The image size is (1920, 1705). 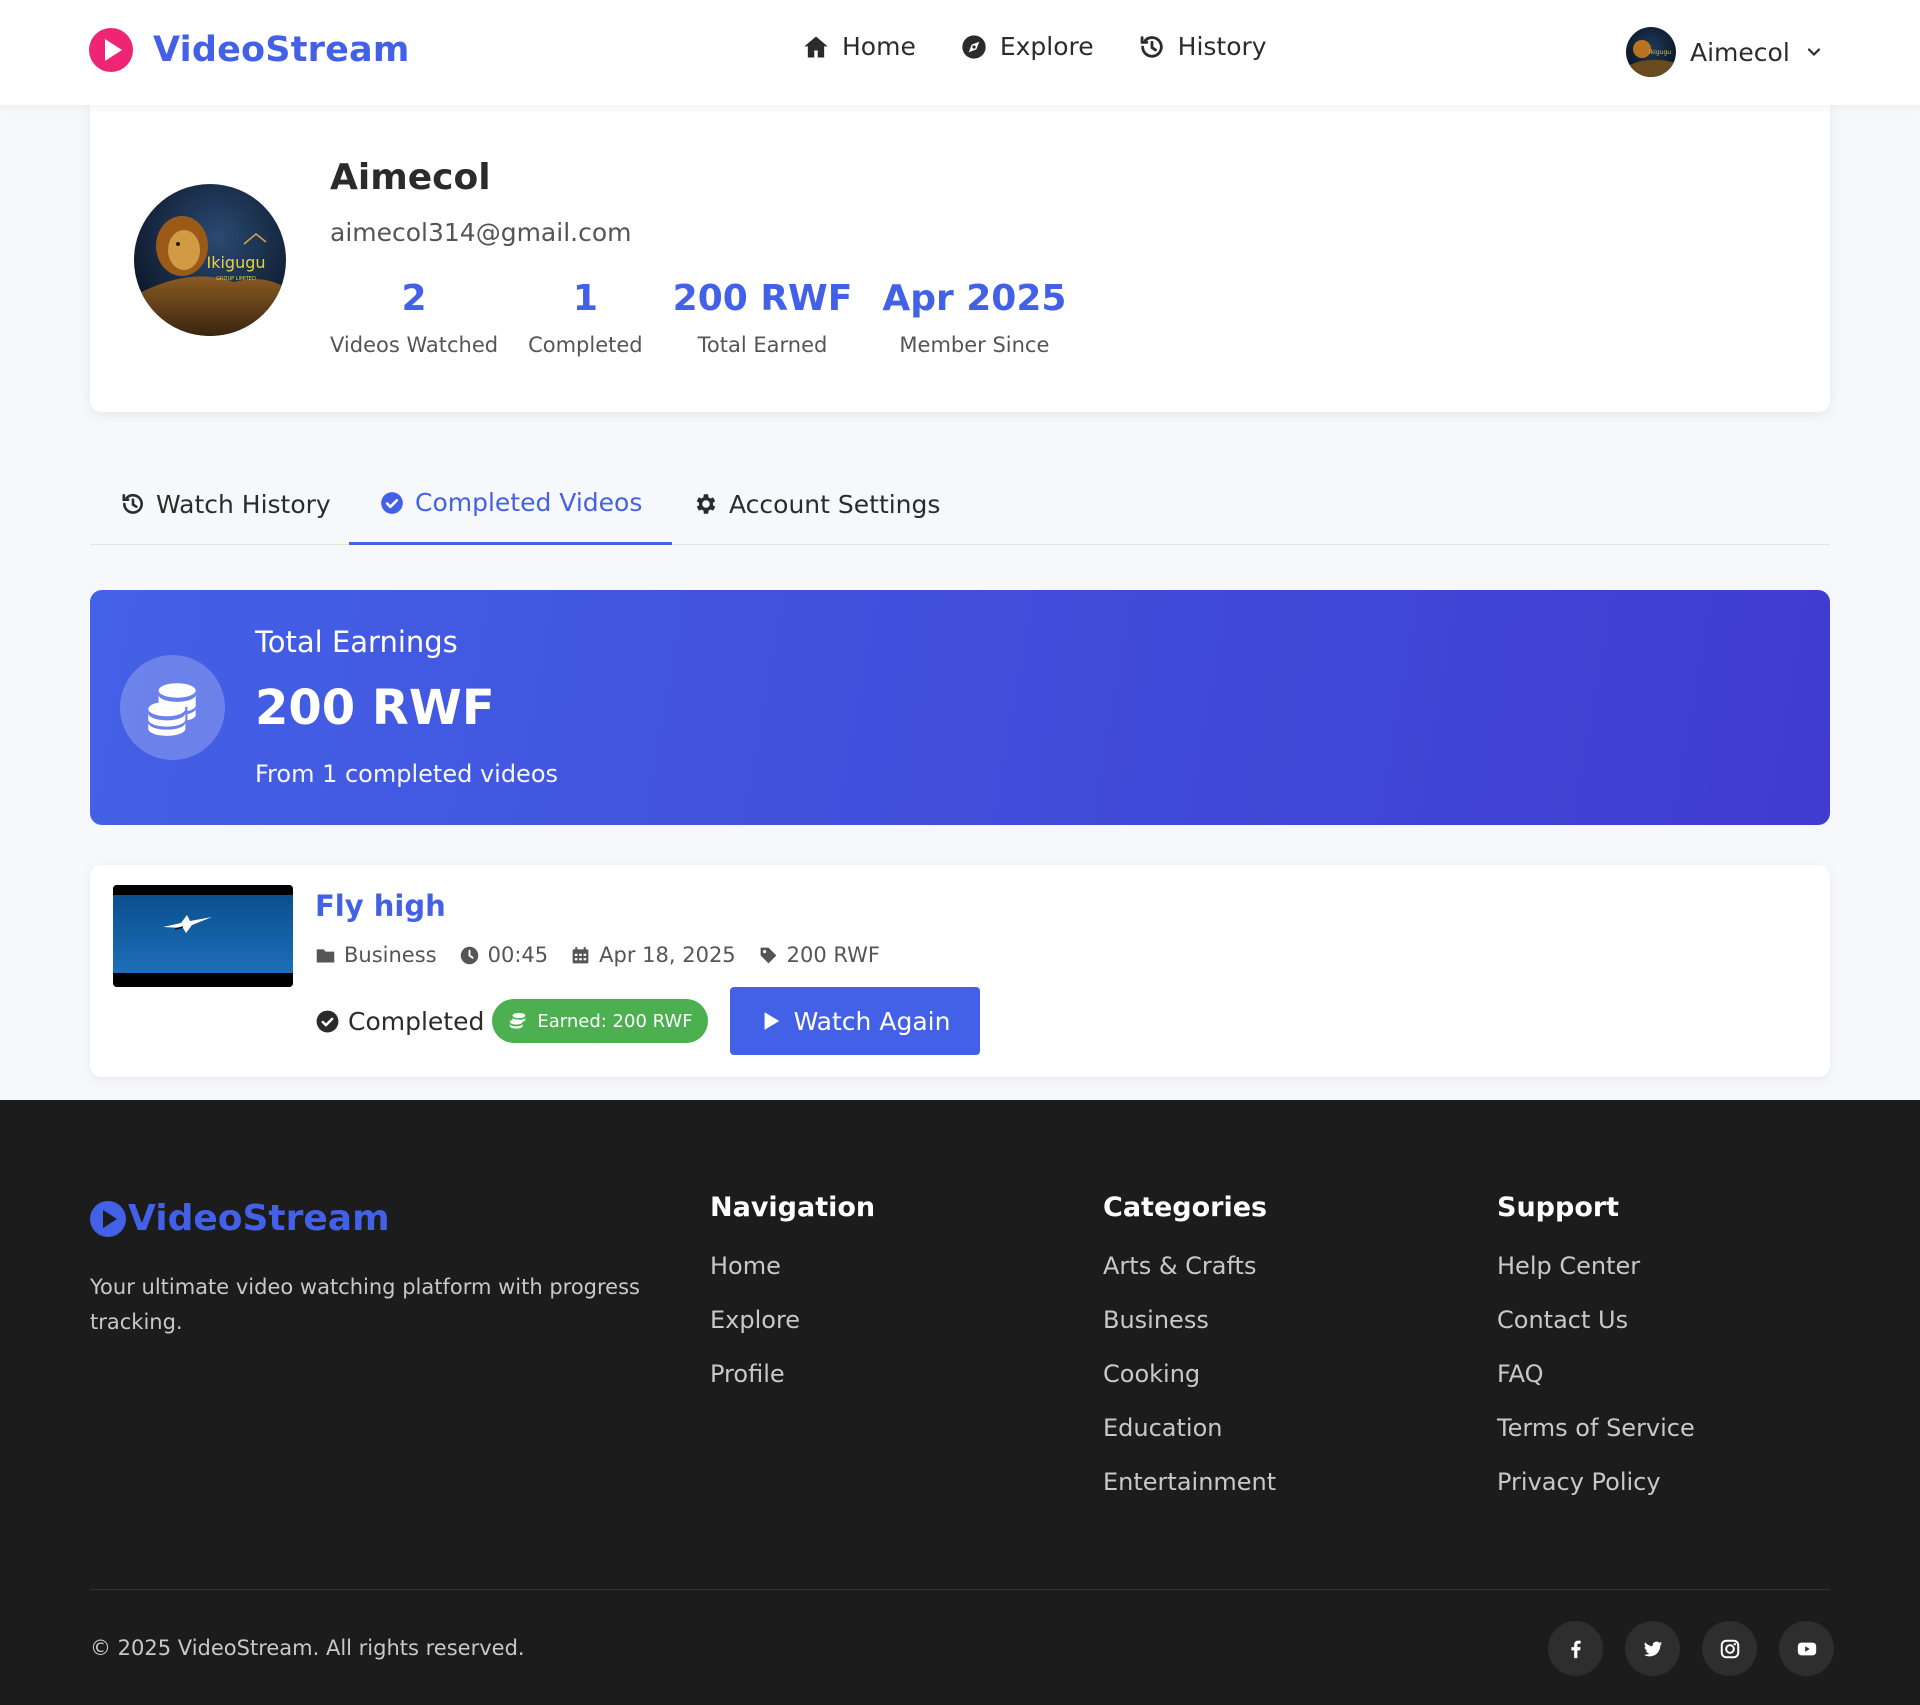 I want to click on brand: VideoStream, so click(x=249, y=50).